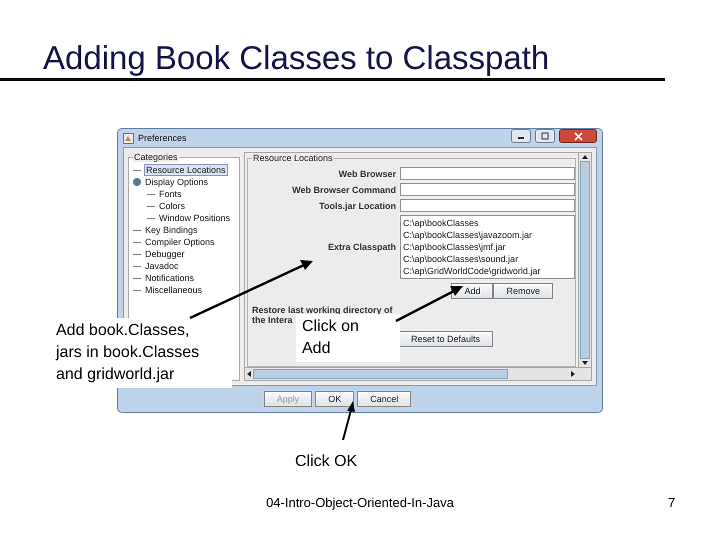 The image size is (720, 540). I want to click on category-item: Debugger, so click(165, 254).